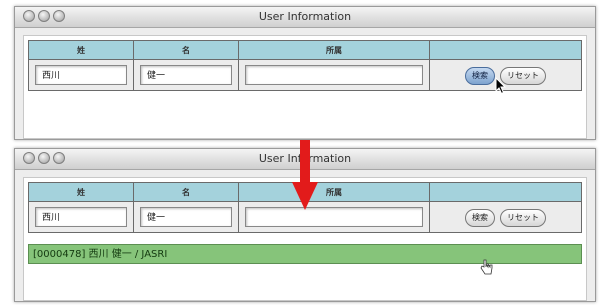 The height and width of the screenshot is (305, 610). I want to click on cell-actions: 検索 リセット, so click(505, 217).